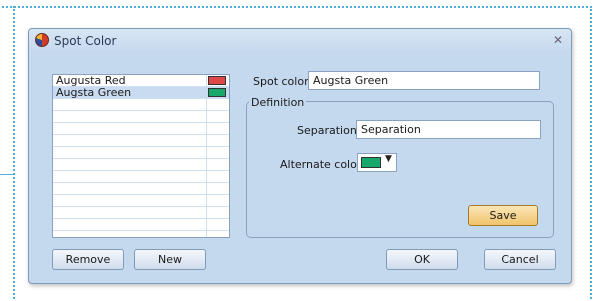 The height and width of the screenshot is (301, 595). What do you see at coordinates (520, 259) in the screenshot?
I see `cancel-button: Cancel` at bounding box center [520, 259].